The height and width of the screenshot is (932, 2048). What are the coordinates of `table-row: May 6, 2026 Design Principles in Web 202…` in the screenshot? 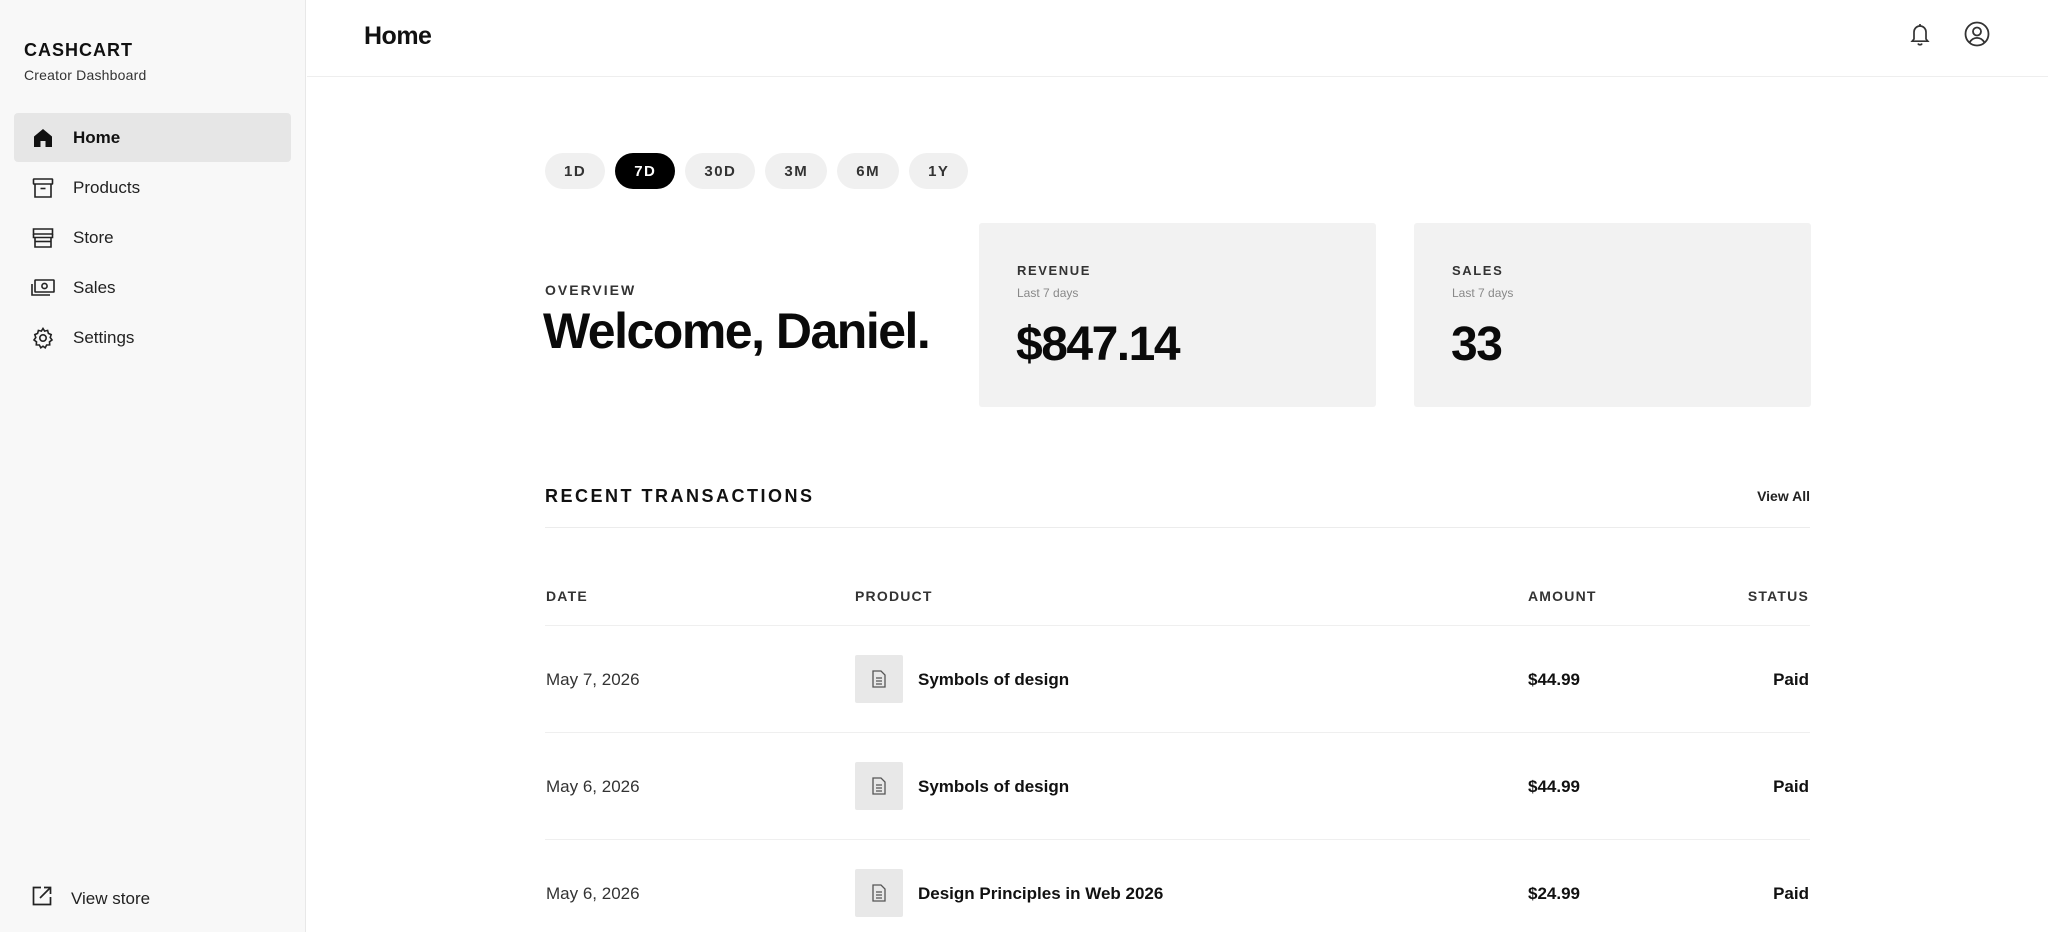 It's located at (1177, 886).